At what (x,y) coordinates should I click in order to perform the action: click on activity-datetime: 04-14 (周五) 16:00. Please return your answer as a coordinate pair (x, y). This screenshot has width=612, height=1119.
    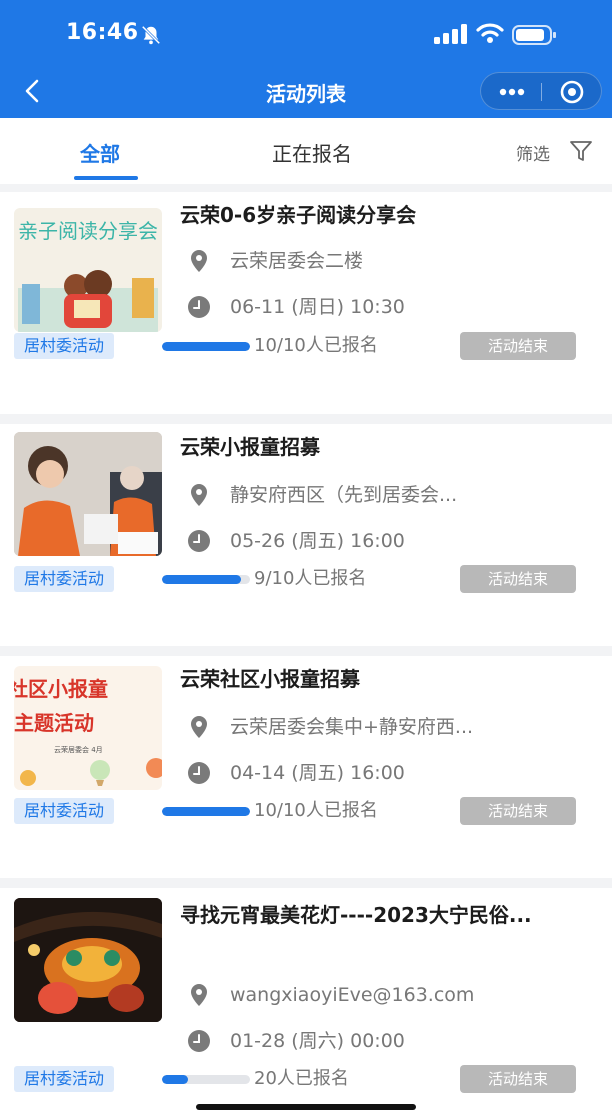
    Looking at the image, I should click on (391, 774).